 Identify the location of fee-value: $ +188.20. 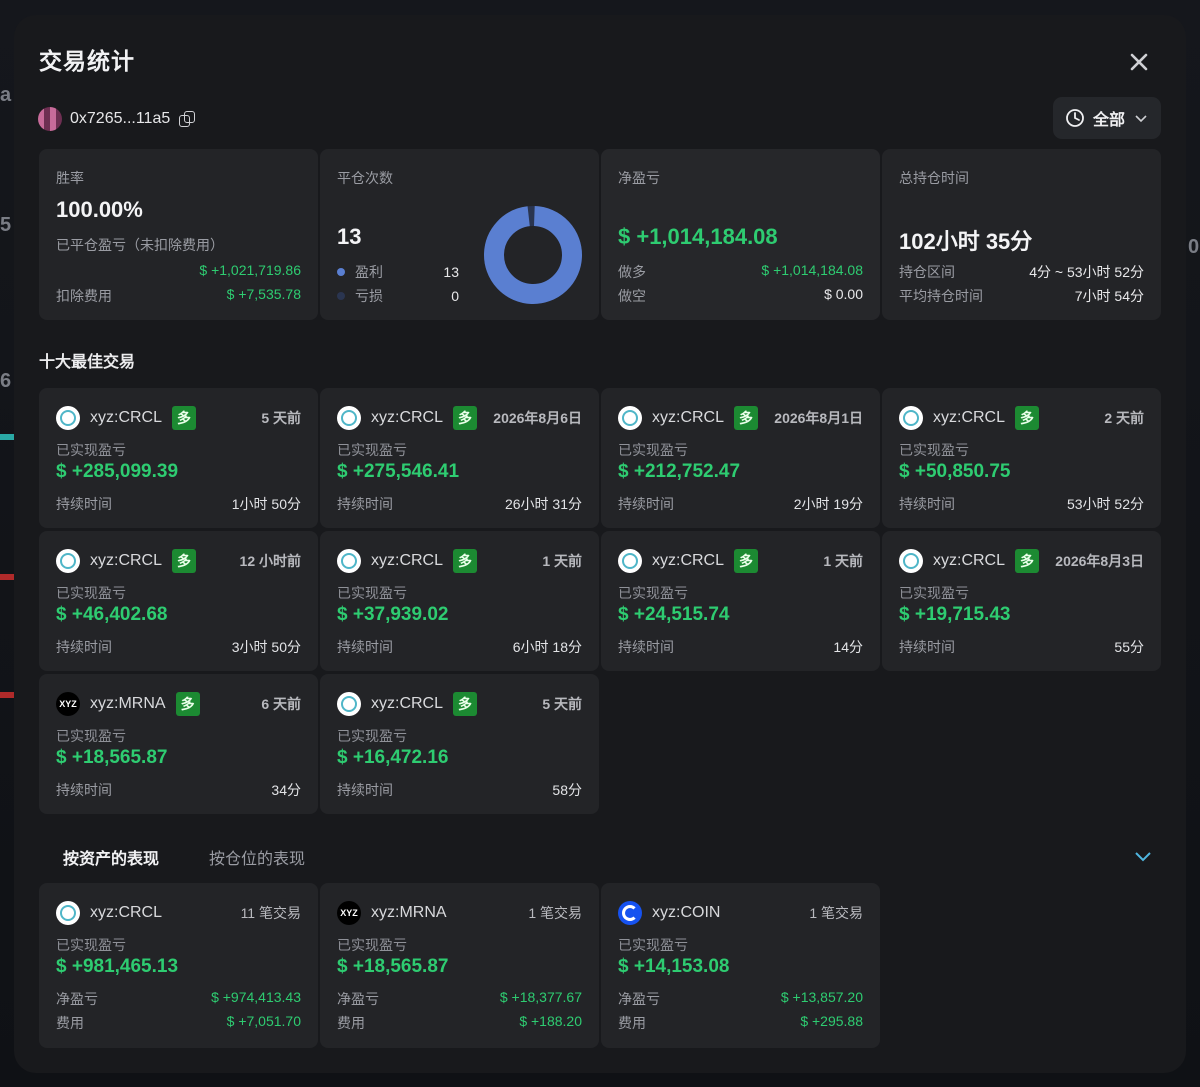
(550, 1021).